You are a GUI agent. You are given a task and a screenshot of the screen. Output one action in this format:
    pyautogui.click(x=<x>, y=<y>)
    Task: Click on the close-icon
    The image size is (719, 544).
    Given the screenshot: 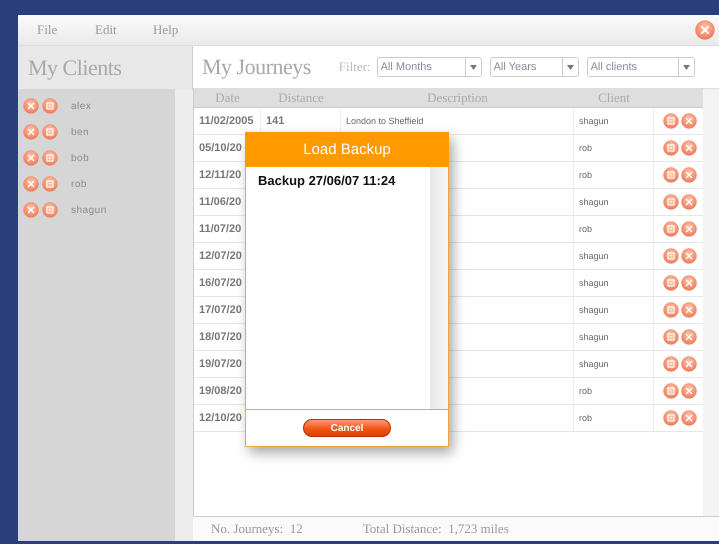 What is the action you would take?
    pyautogui.click(x=705, y=30)
    